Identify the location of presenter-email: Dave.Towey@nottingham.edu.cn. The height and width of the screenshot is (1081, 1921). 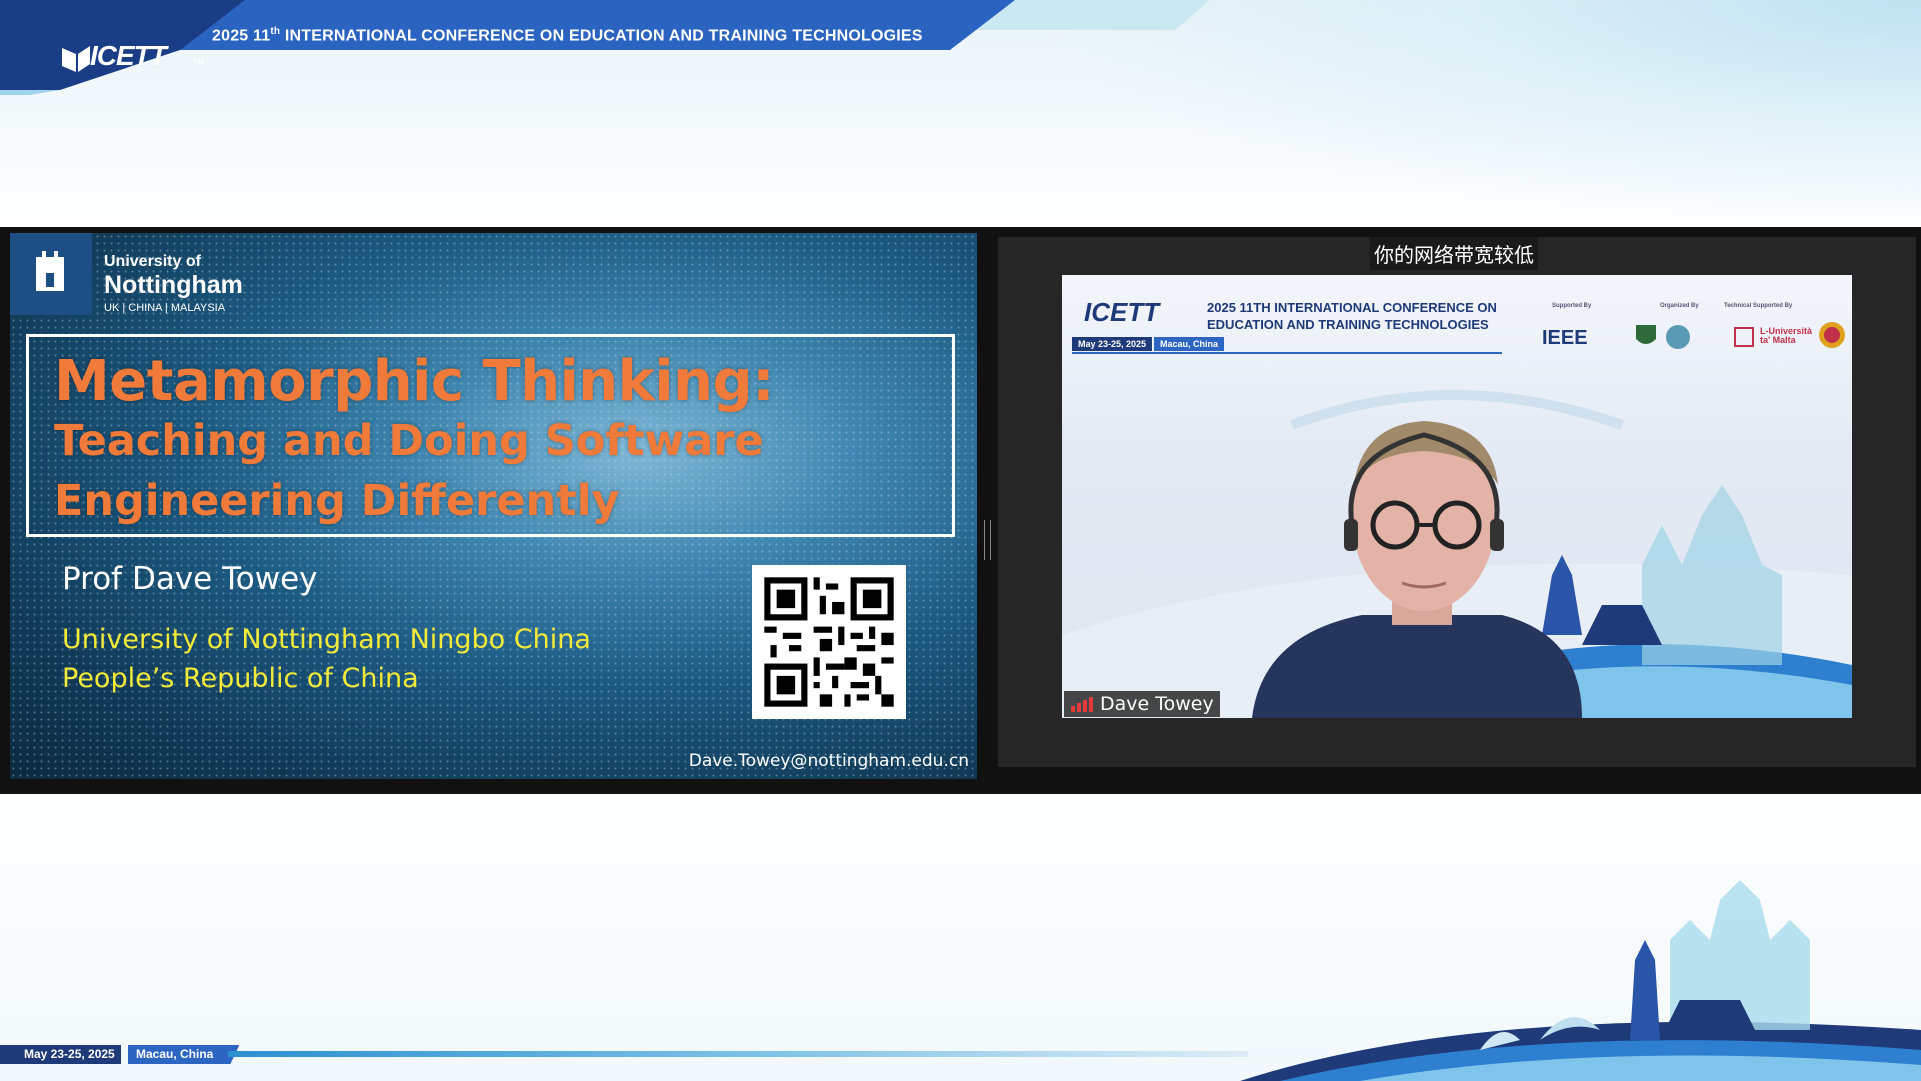
(828, 761).